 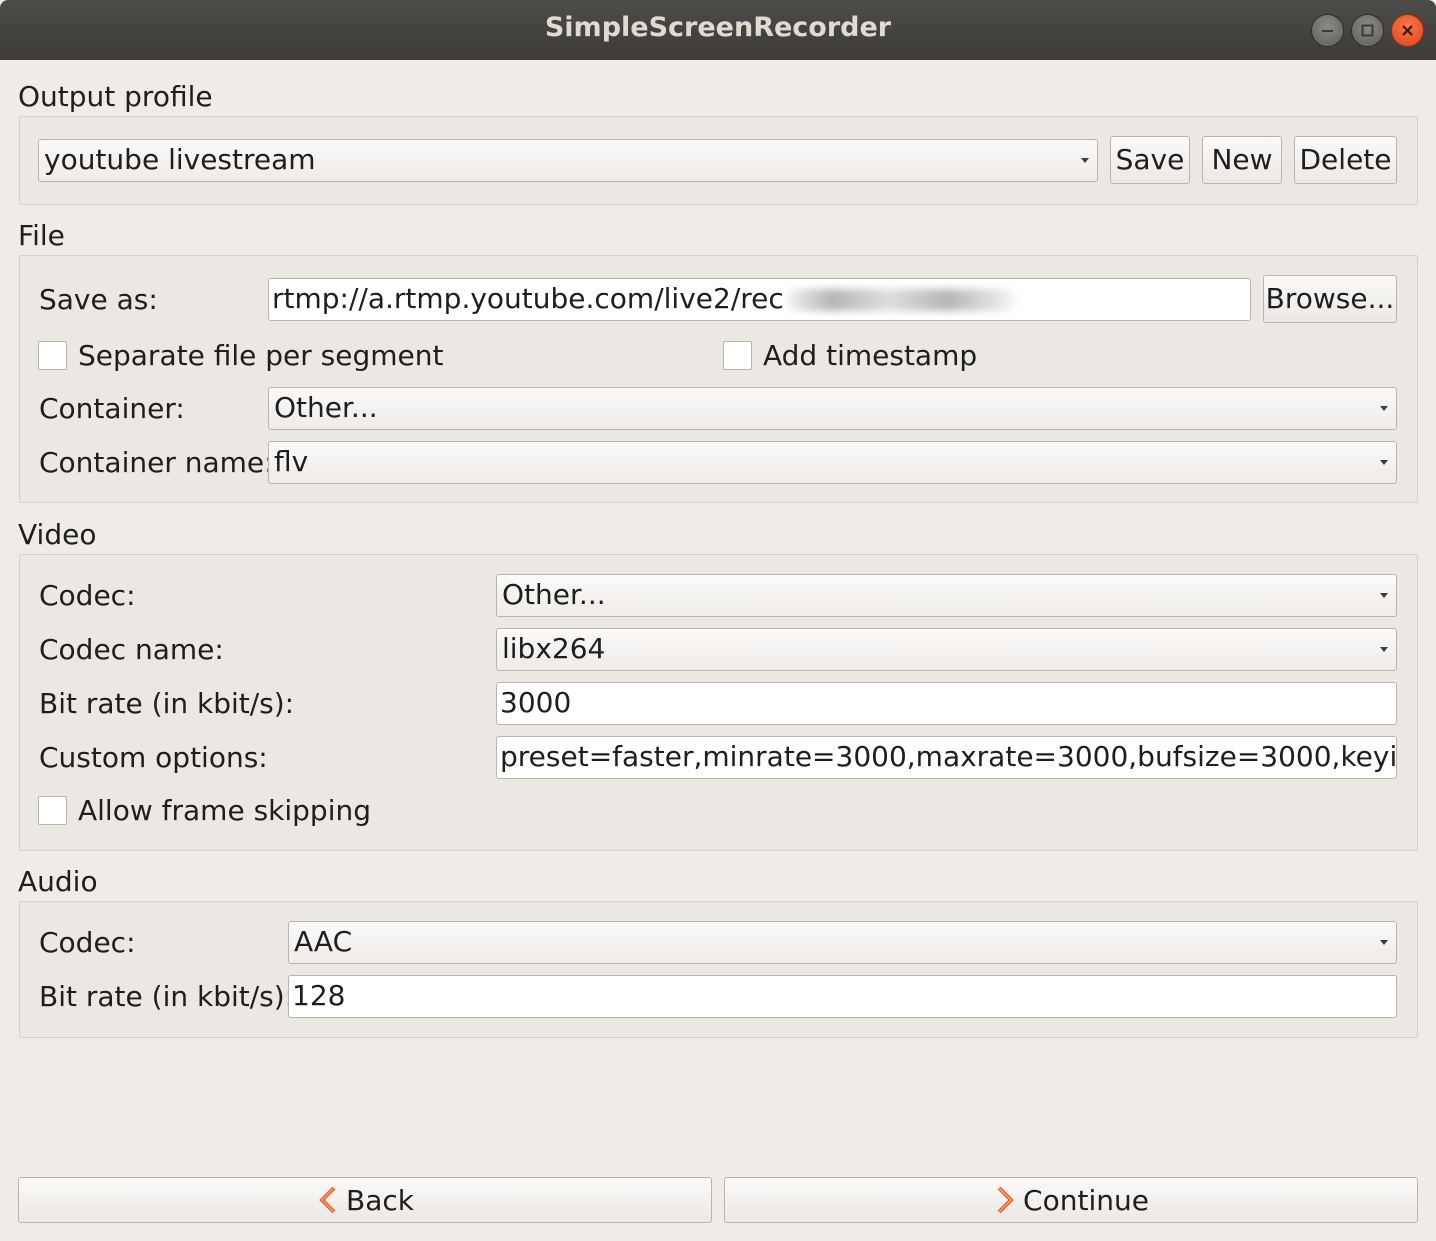 I want to click on back-button: Back, so click(x=365, y=1200).